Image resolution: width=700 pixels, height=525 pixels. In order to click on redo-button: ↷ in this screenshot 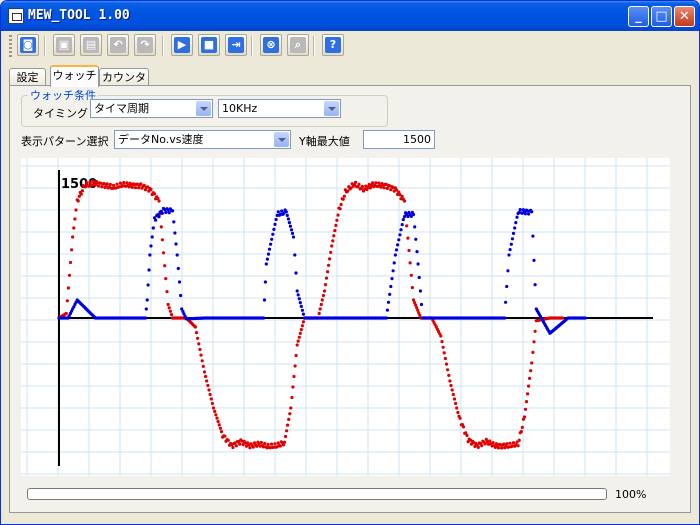, I will do `click(145, 45)`.